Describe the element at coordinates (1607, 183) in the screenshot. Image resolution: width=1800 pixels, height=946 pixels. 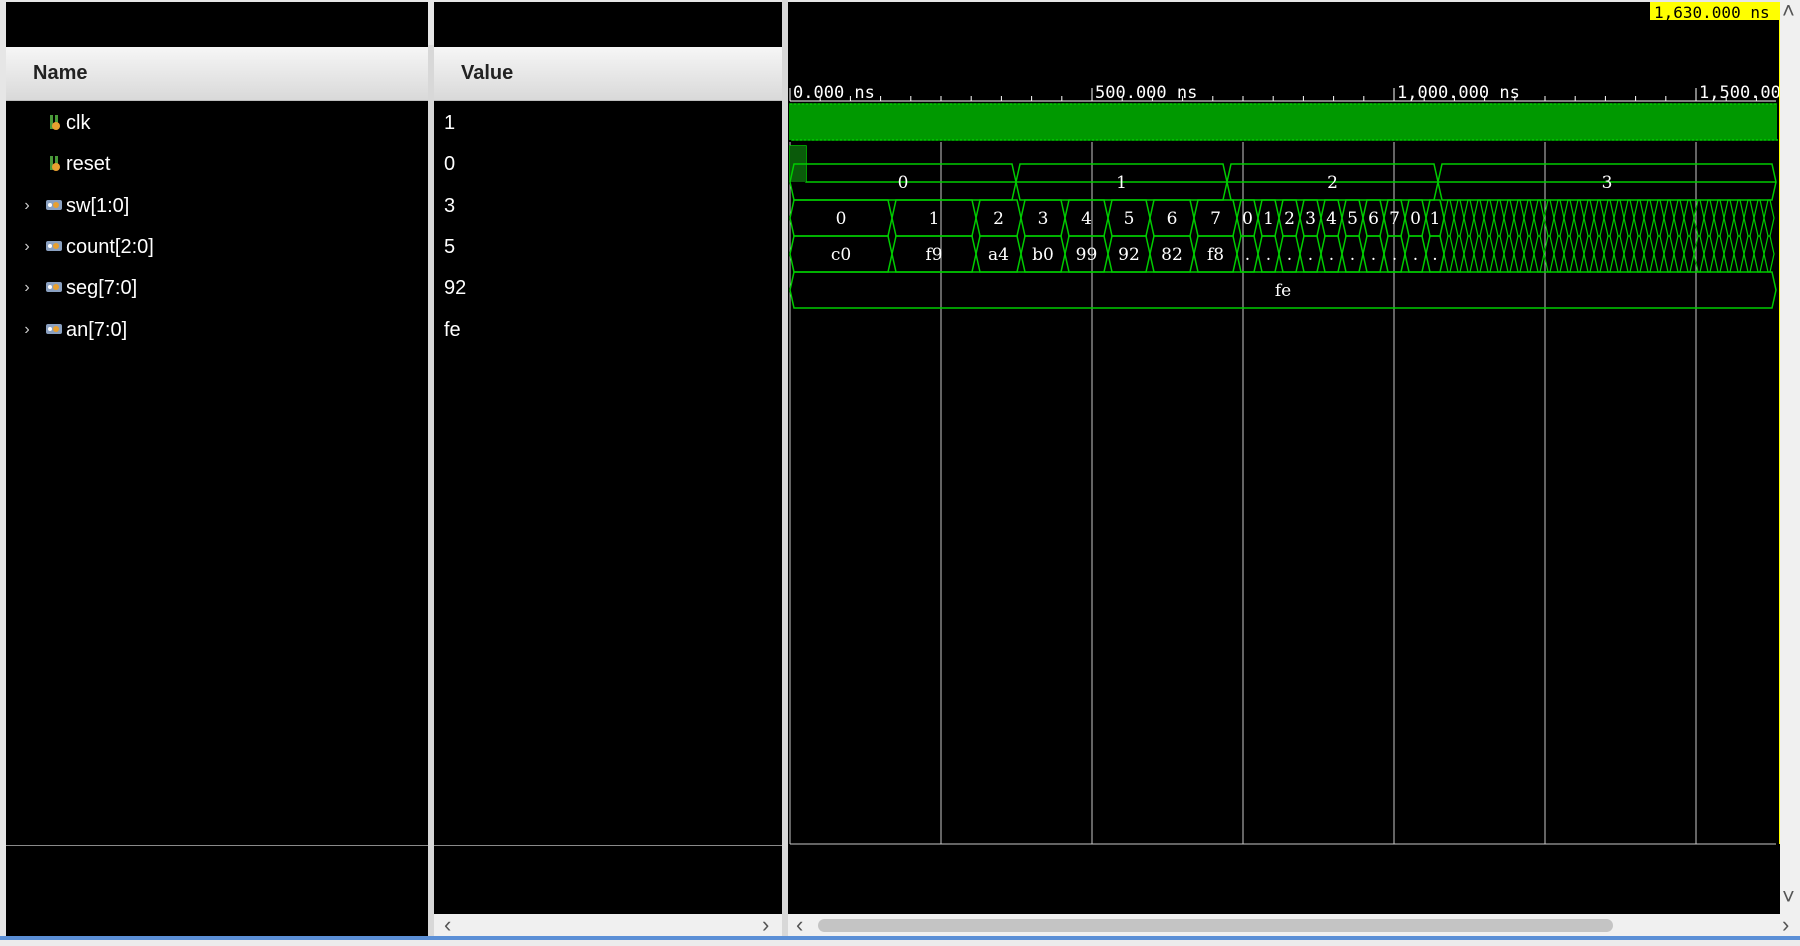
I see `sw-value-label: 3` at that location.